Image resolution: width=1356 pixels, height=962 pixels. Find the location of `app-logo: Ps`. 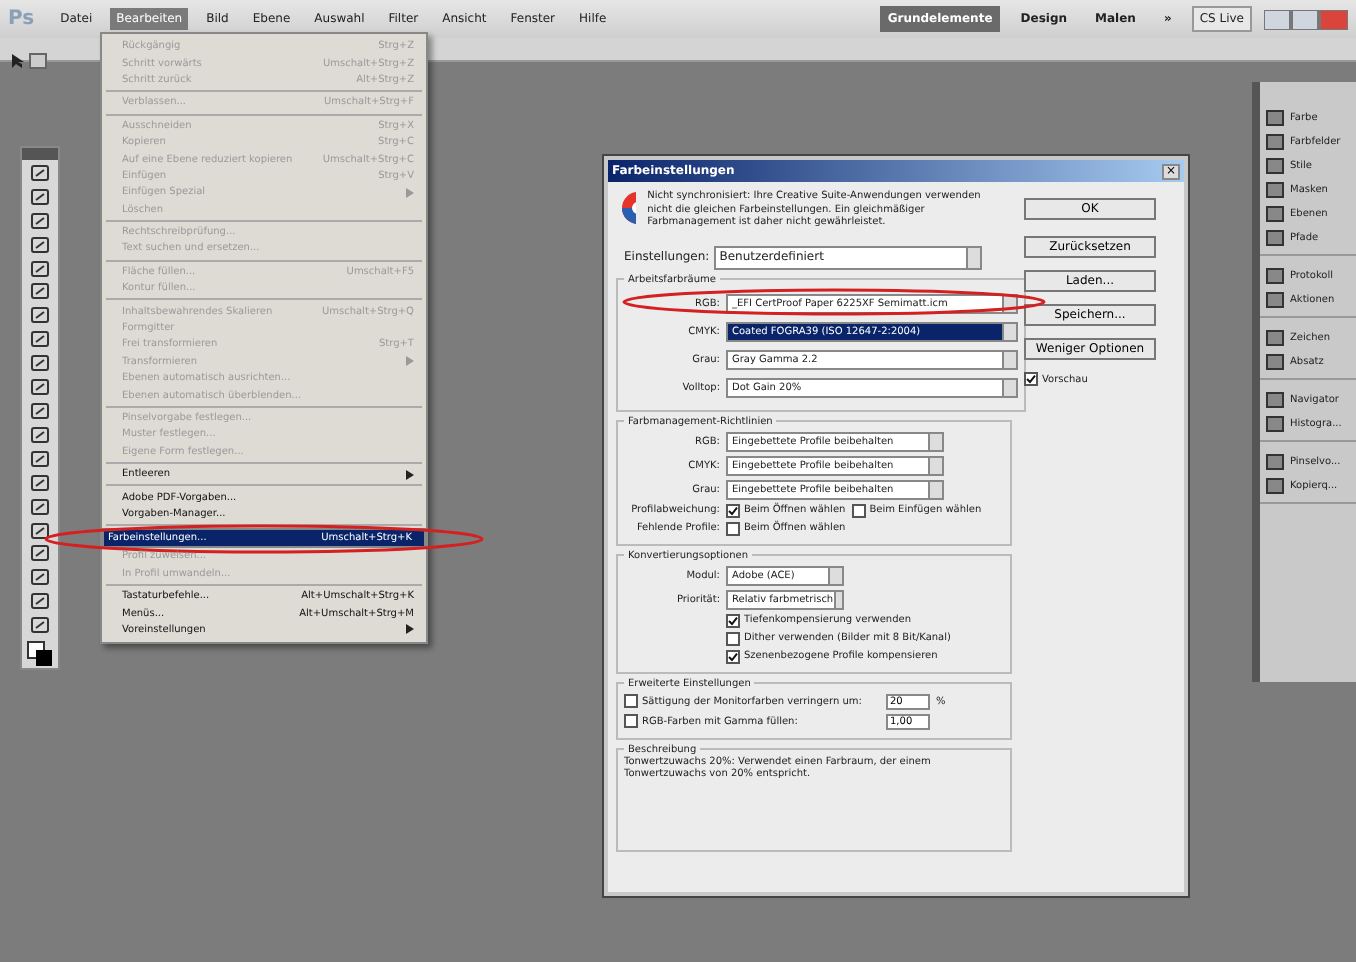

app-logo: Ps is located at coordinates (21, 19).